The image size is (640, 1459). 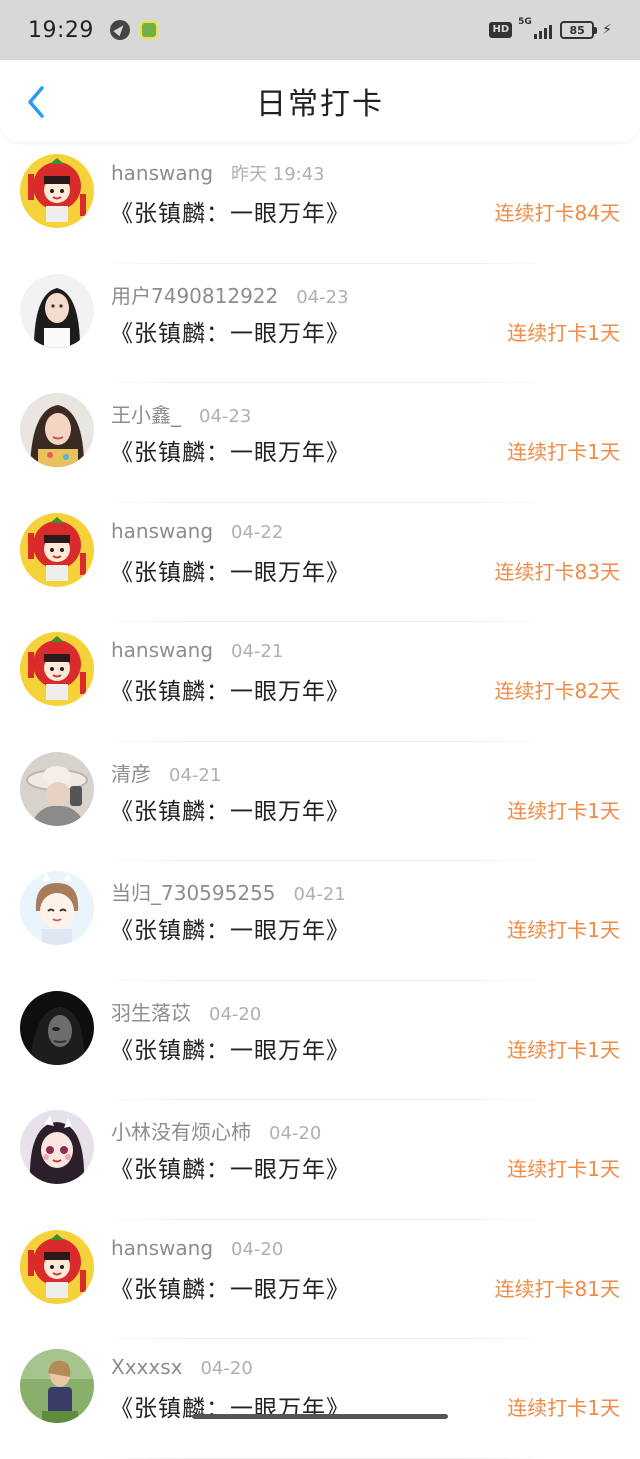 What do you see at coordinates (148, 30) in the screenshot?
I see `app-notification-icon` at bounding box center [148, 30].